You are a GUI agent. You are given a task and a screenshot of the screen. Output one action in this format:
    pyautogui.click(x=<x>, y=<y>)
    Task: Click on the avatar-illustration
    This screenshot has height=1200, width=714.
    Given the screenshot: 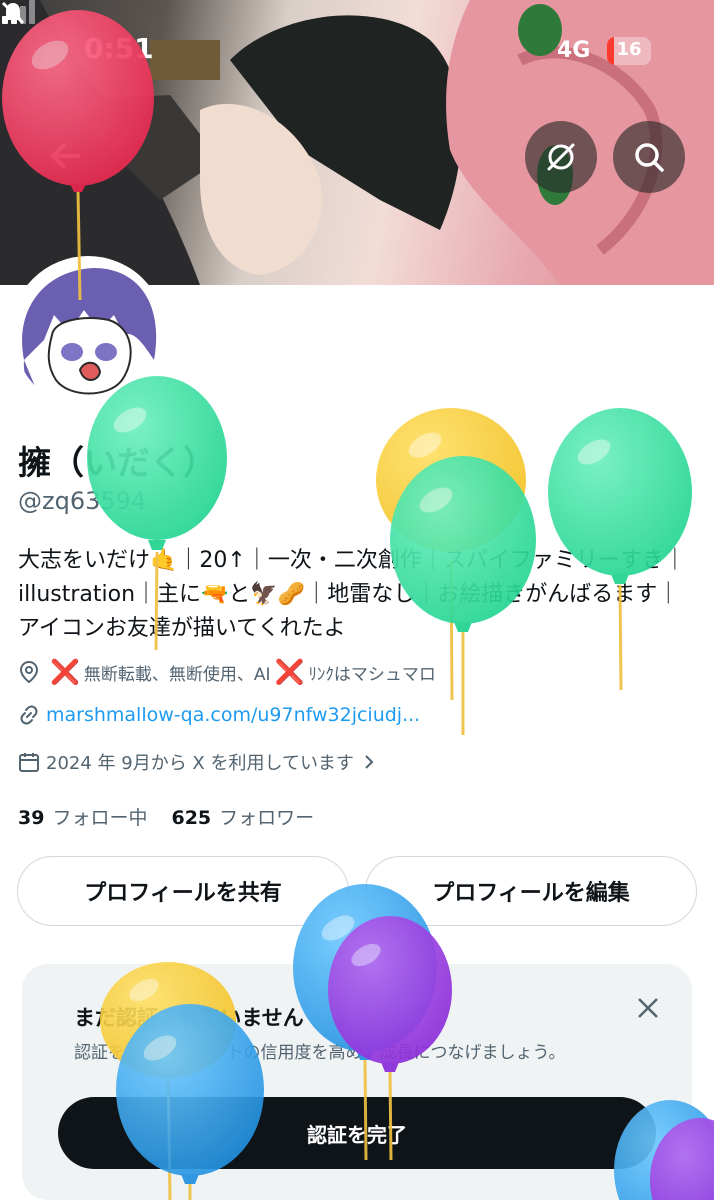 What is the action you would take?
    pyautogui.click(x=88, y=334)
    